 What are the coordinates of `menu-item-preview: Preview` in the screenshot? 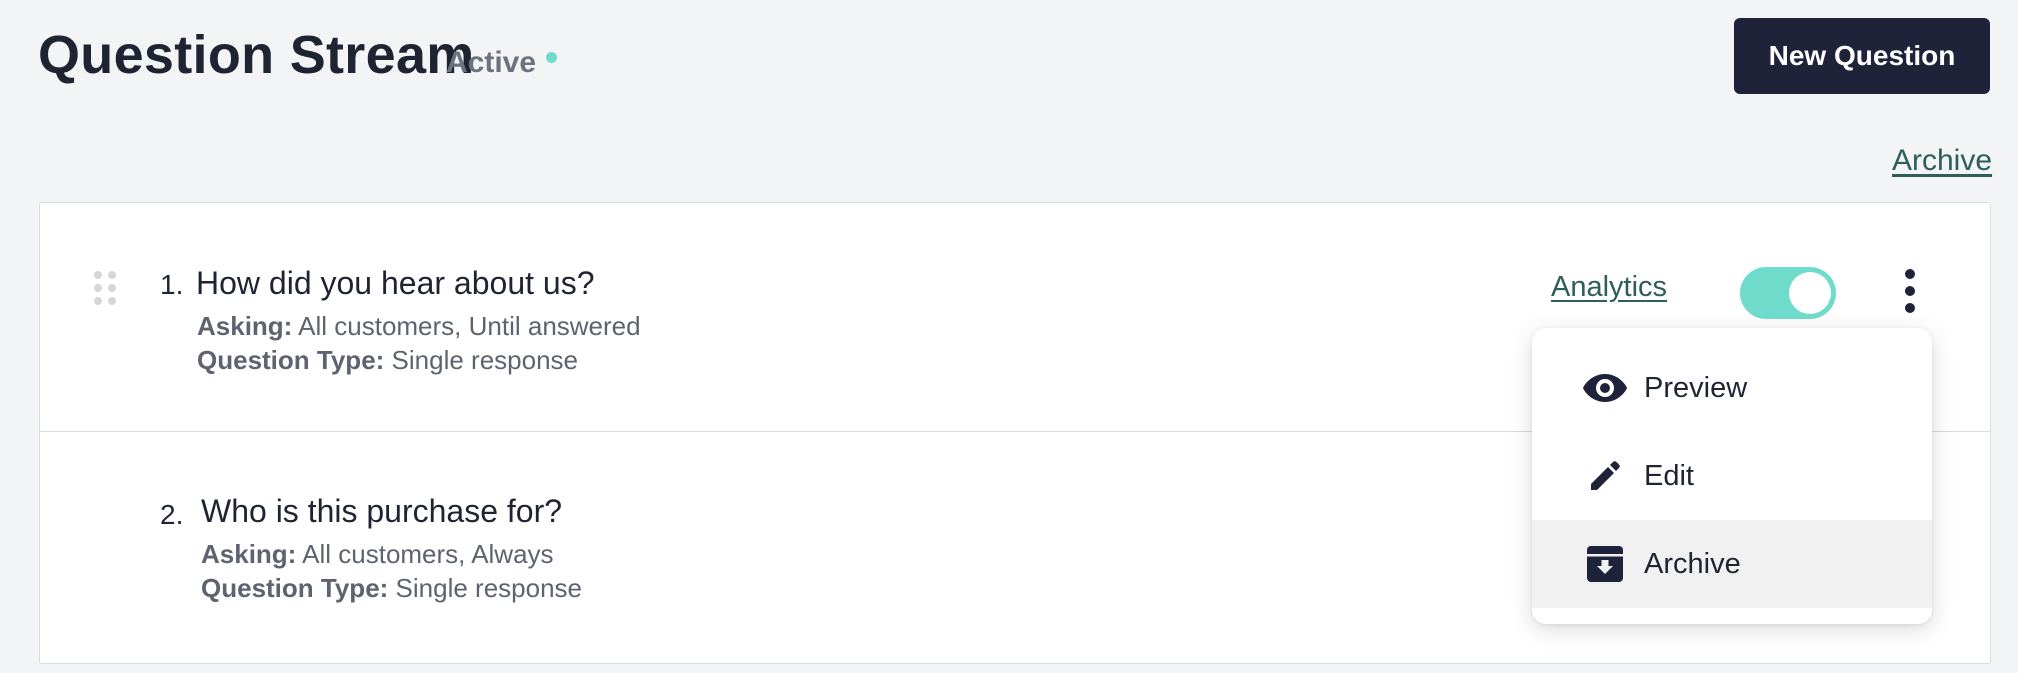 It's located at (1732, 388).